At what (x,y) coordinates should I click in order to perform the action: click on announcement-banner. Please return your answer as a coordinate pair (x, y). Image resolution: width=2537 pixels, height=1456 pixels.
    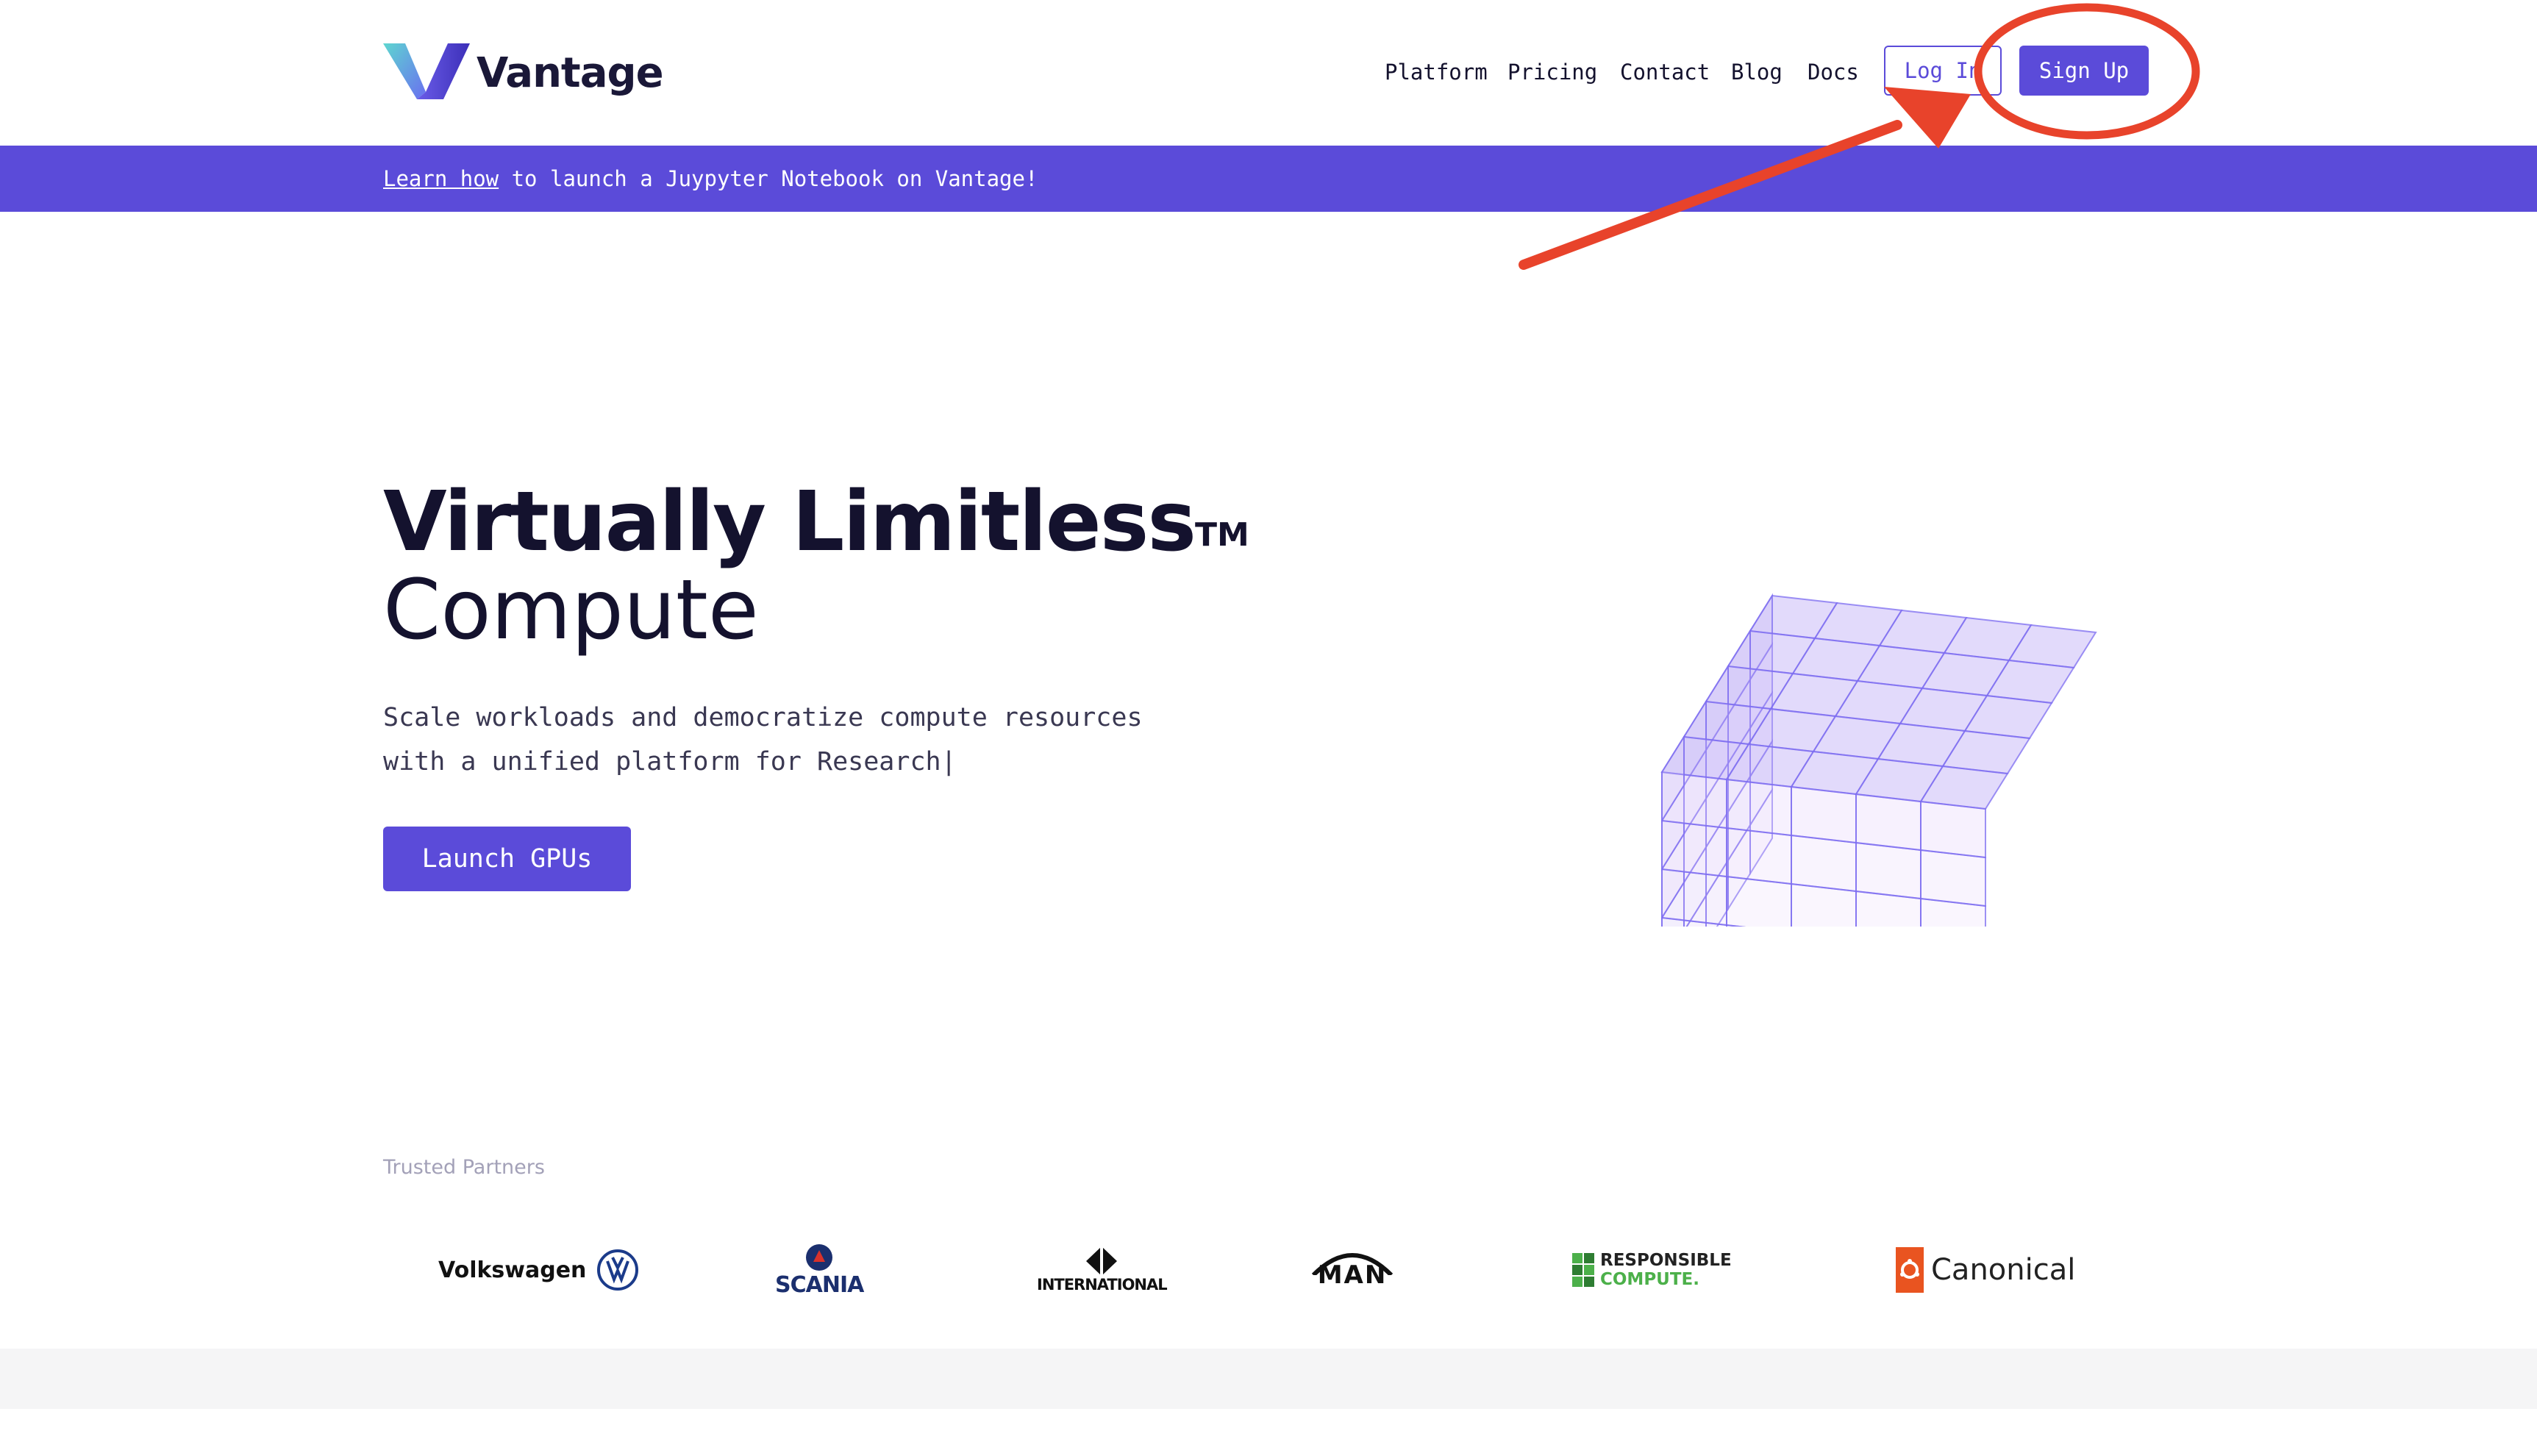
    Looking at the image, I should click on (1268, 179).